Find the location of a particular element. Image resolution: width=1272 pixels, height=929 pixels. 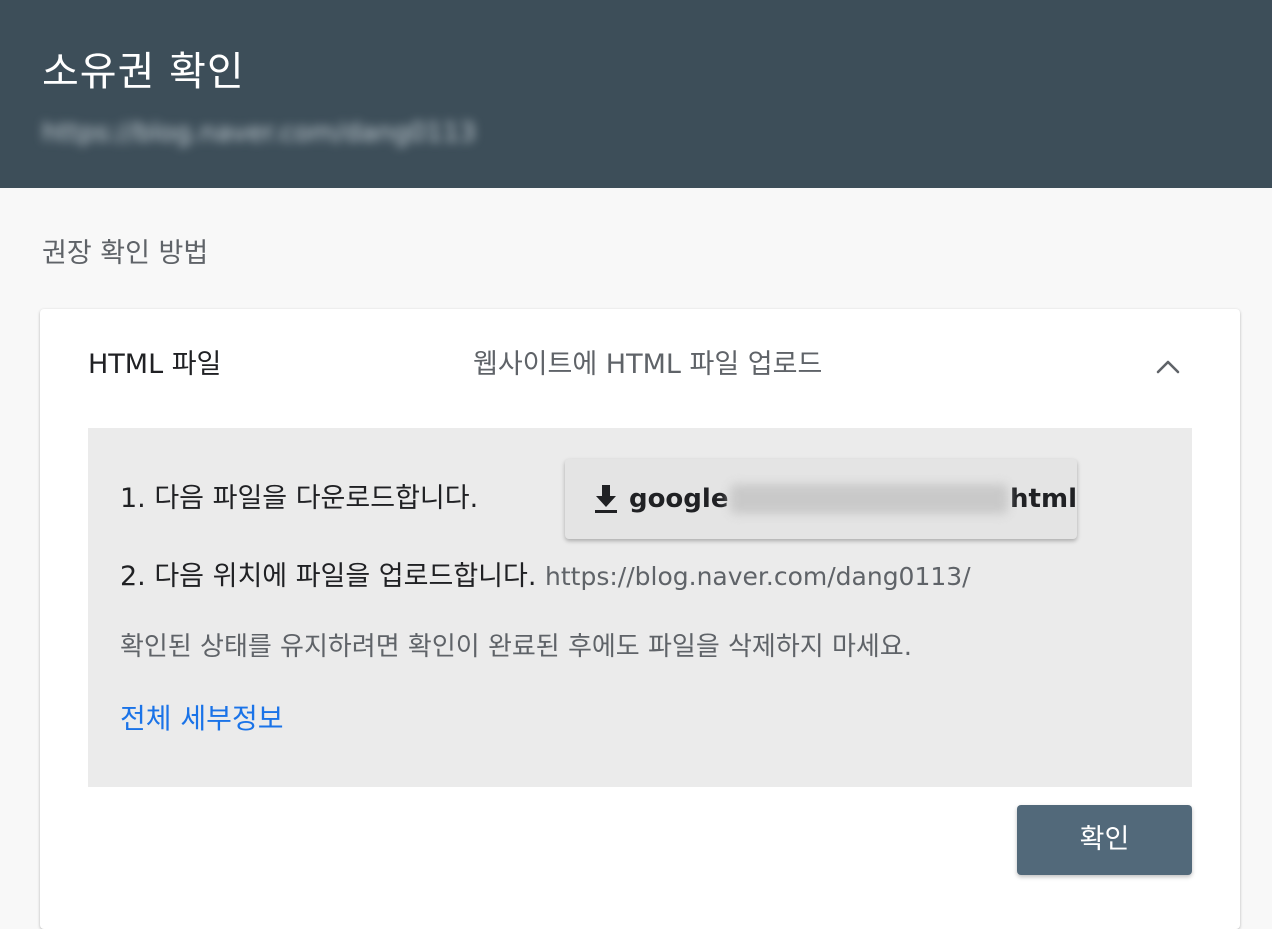

method-description: 웹사이트에 HTML 파일 업로드 is located at coordinates (648, 364).